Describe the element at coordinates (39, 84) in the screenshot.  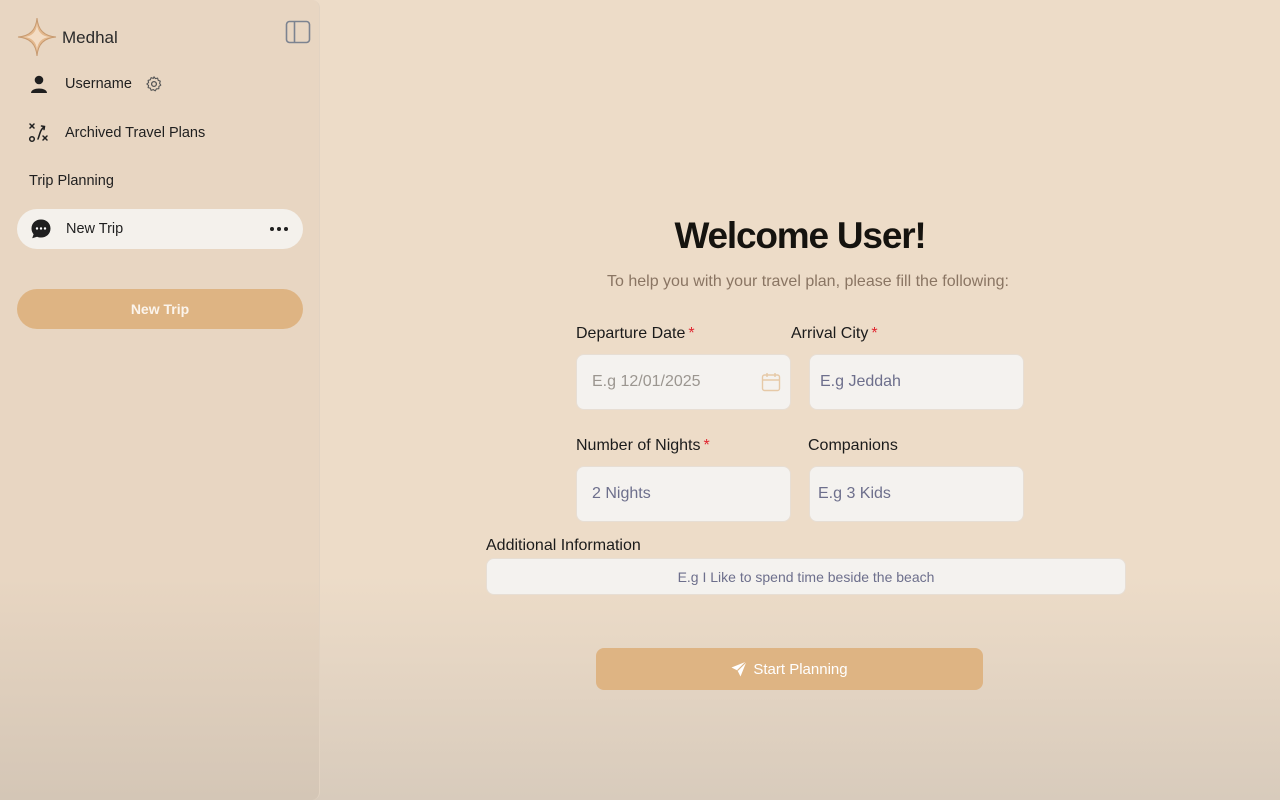
I see `user-icon` at that location.